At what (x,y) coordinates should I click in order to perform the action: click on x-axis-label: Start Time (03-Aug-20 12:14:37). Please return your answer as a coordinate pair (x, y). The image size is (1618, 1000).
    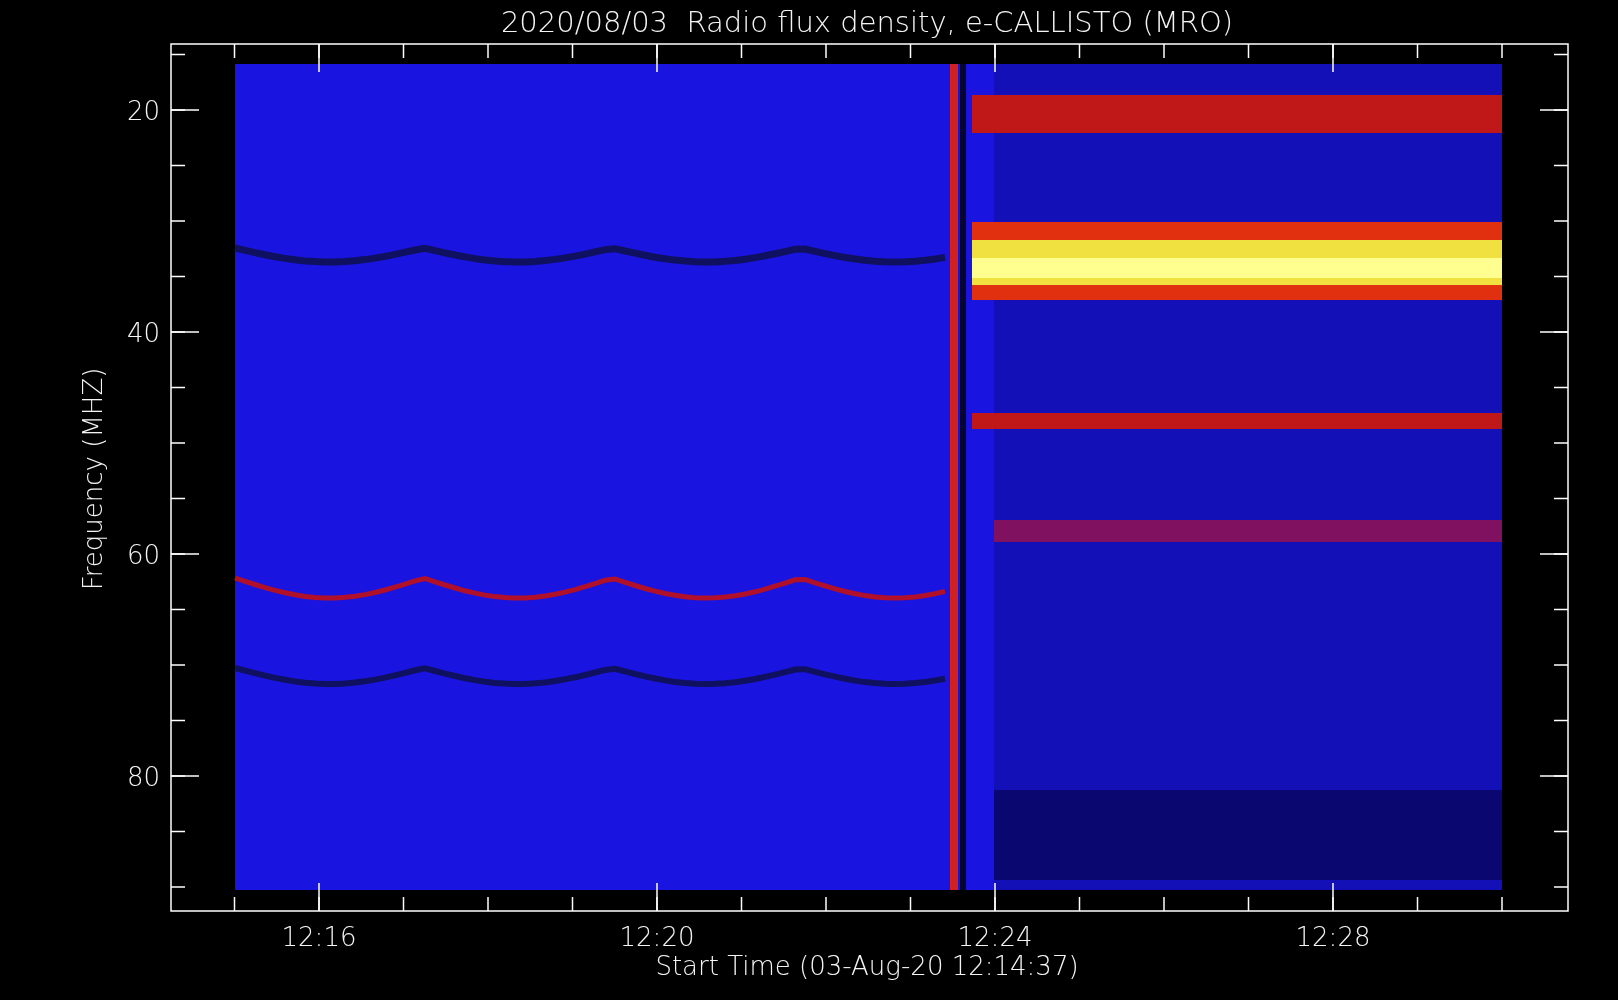
    Looking at the image, I should click on (867, 966).